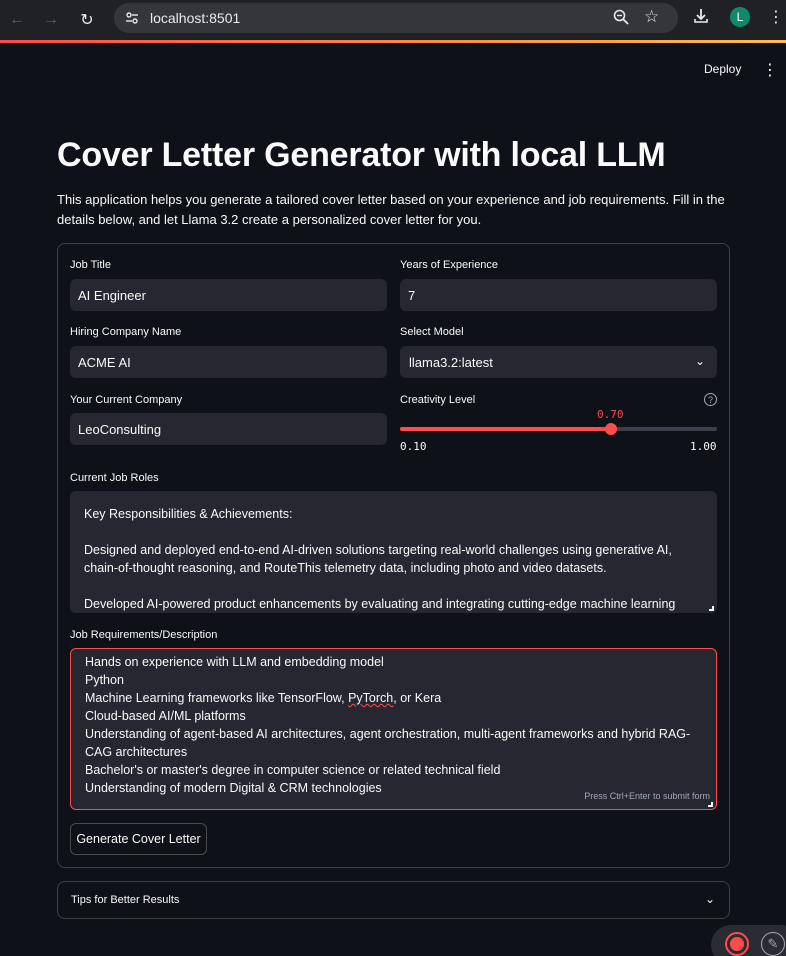 This screenshot has width=786, height=956. Describe the element at coordinates (90, 265) in the screenshot. I see `job-title-label: Job Title` at that location.